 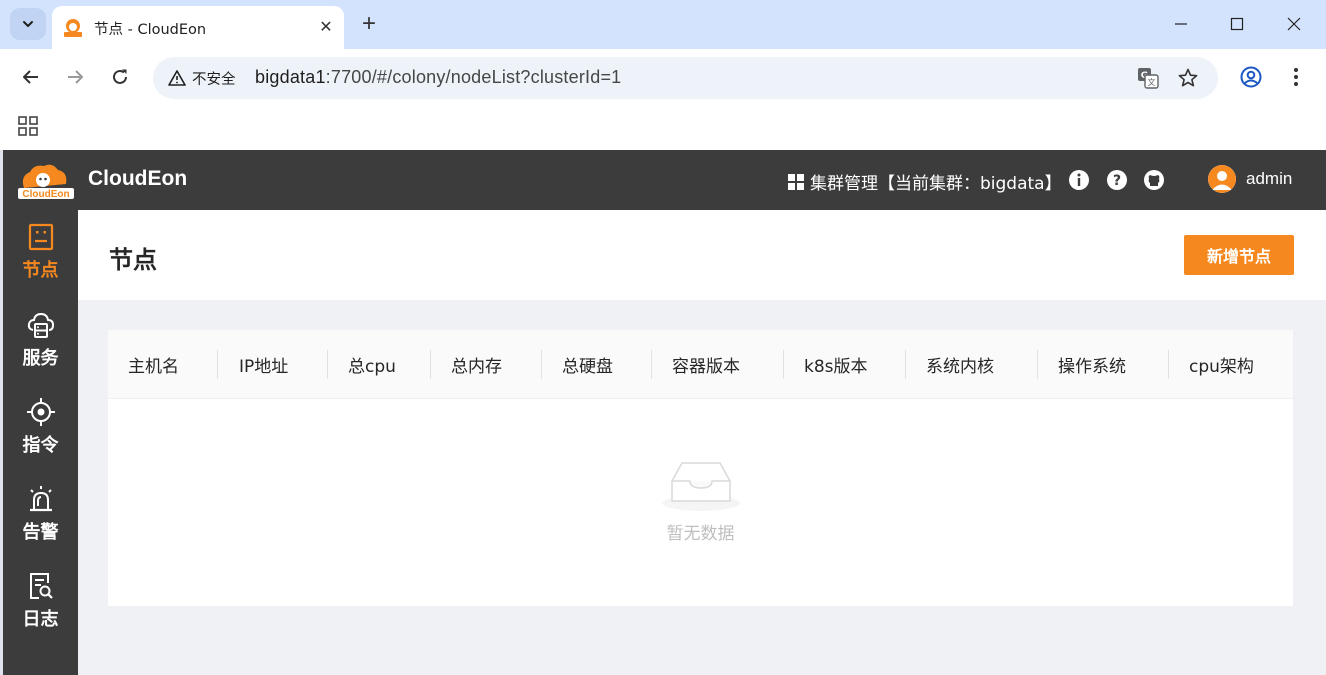 I want to click on close-window-button, so click(x=1294, y=24).